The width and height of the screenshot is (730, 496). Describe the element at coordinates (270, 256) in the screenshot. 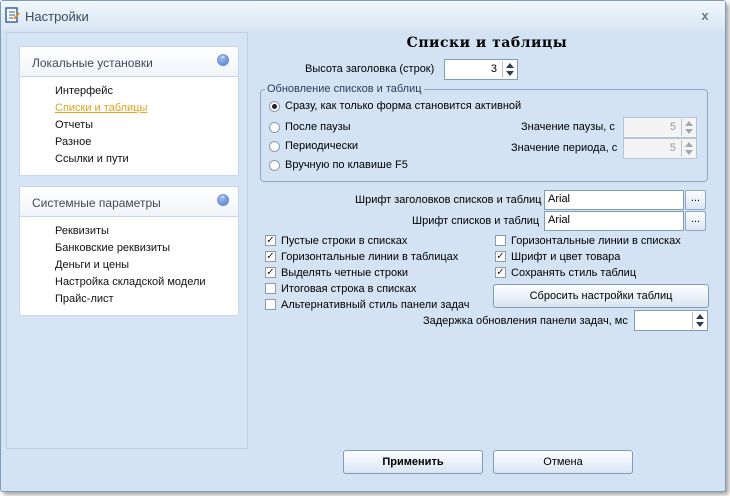

I see `checkbox-table-hlines: ✓` at that location.